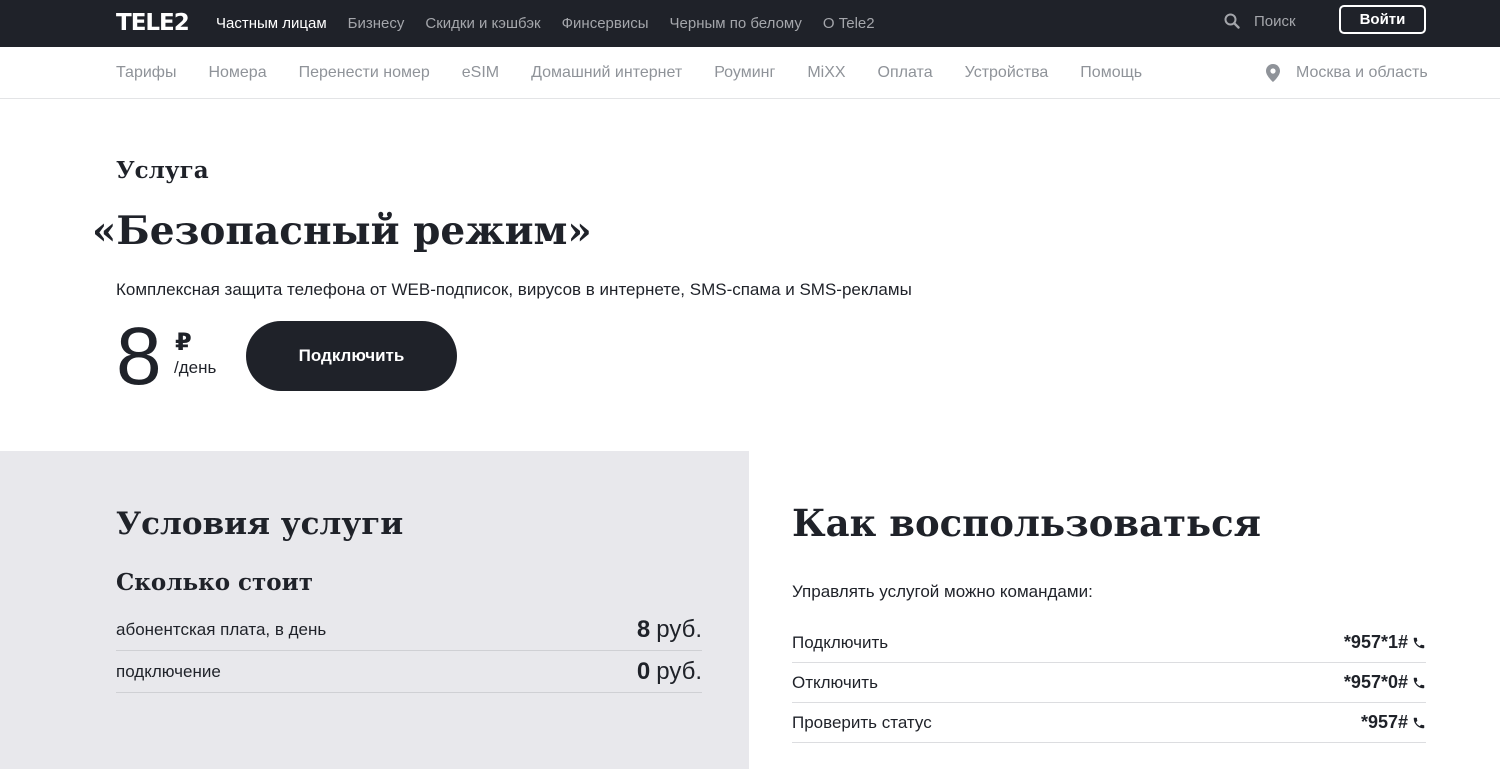 The width and height of the screenshot is (1500, 769). Describe the element at coordinates (260, 524) in the screenshot. I see `conditions-title: Условия услуги` at that location.